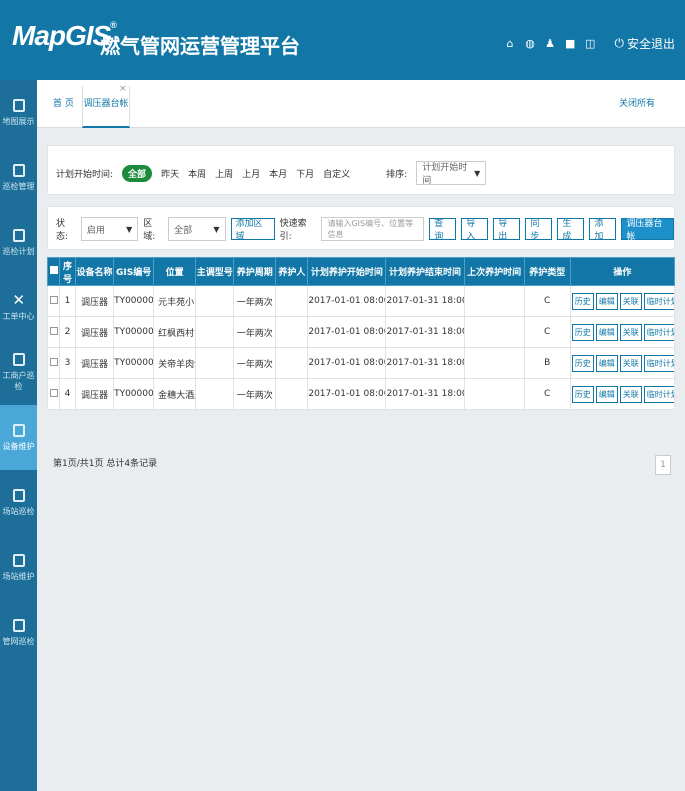 The height and width of the screenshot is (791, 685). I want to click on globe-icon: ◍, so click(530, 43).